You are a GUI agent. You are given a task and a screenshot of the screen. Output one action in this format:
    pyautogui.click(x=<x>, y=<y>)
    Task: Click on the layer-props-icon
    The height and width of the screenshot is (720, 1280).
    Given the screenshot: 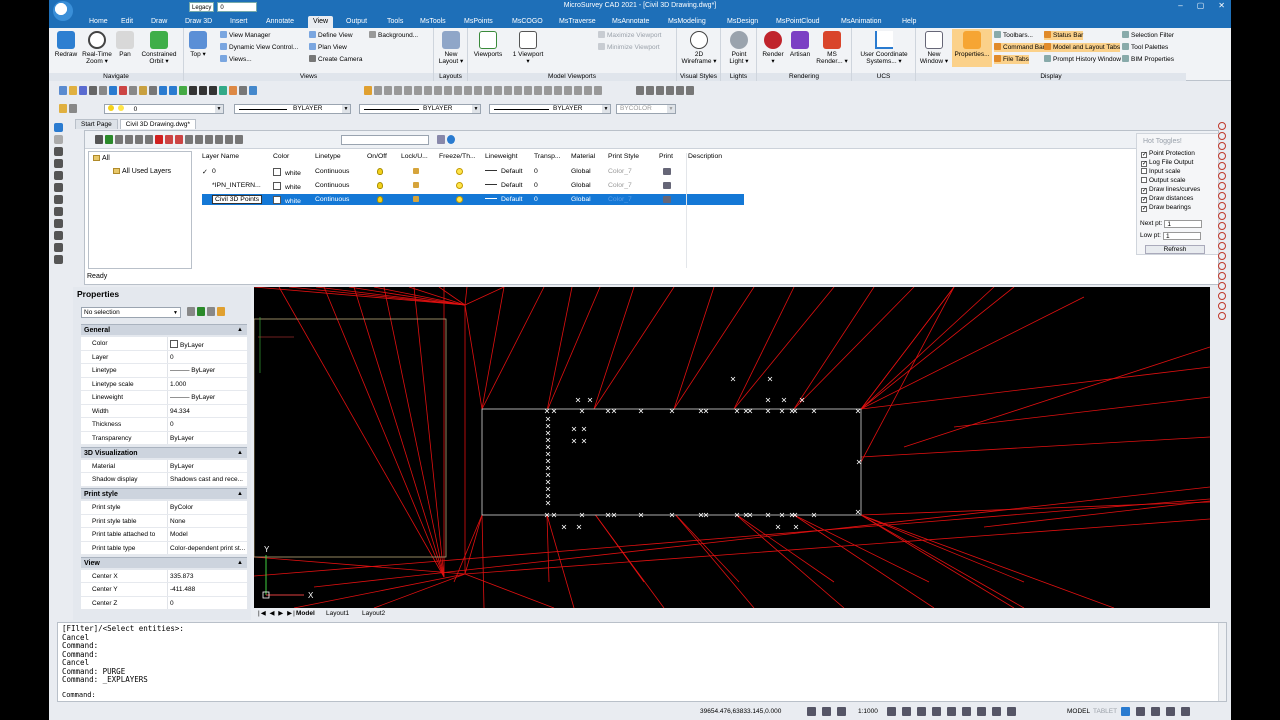 What is the action you would take?
    pyautogui.click(x=149, y=139)
    